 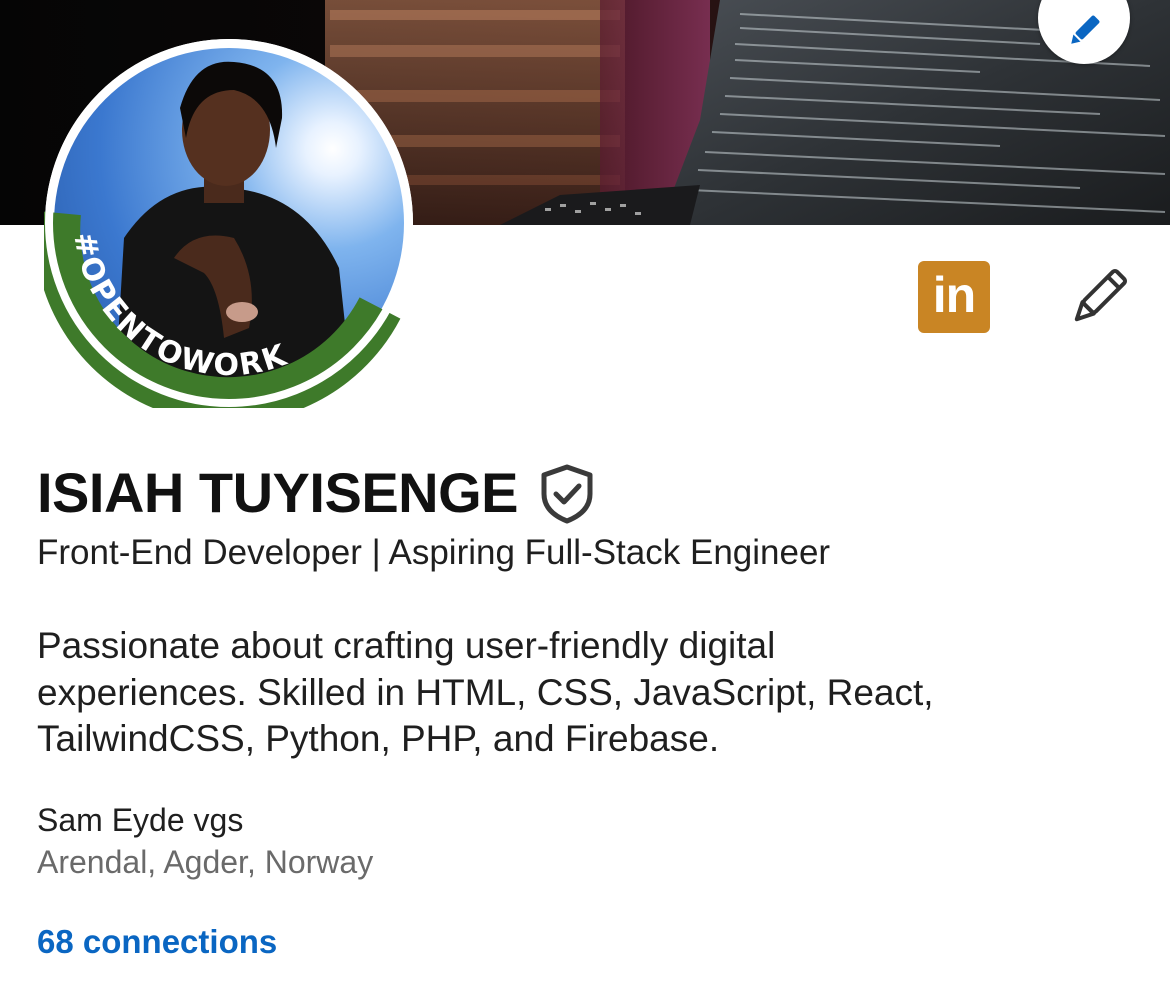 I want to click on profile-school: Sam Eyde vgs, so click(x=140, y=820).